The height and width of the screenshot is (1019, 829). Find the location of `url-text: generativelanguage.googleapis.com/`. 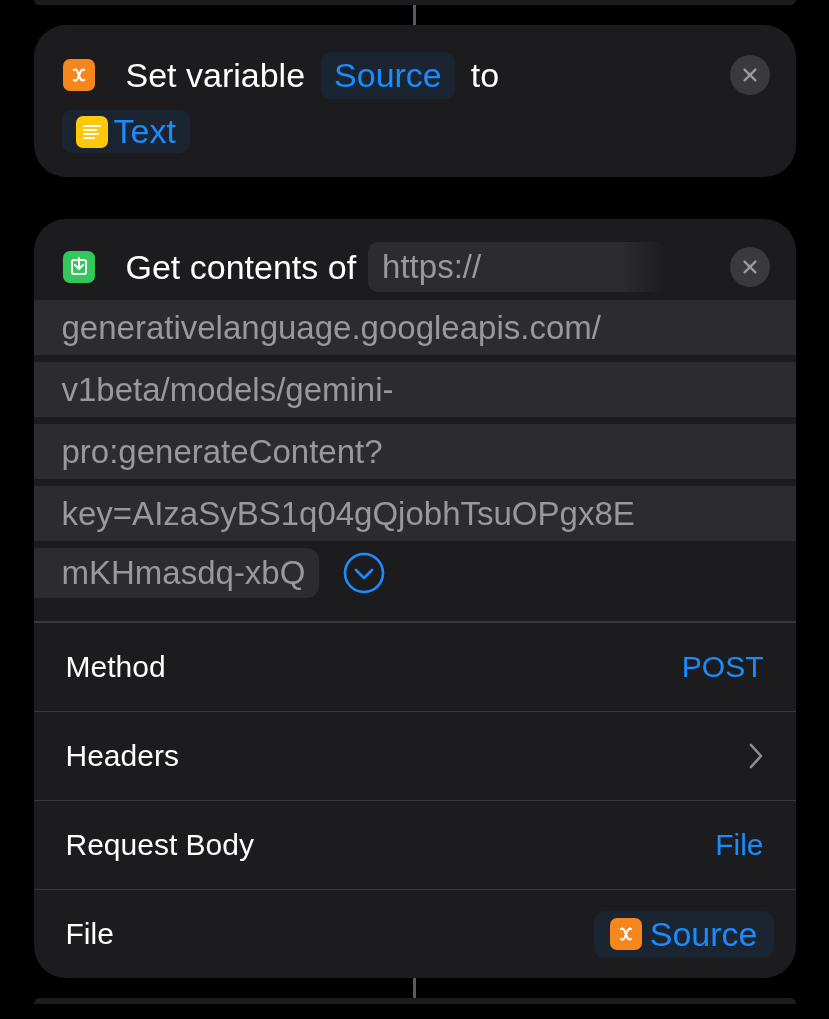

url-text: generativelanguage.googleapis.com/ is located at coordinates (414, 327).